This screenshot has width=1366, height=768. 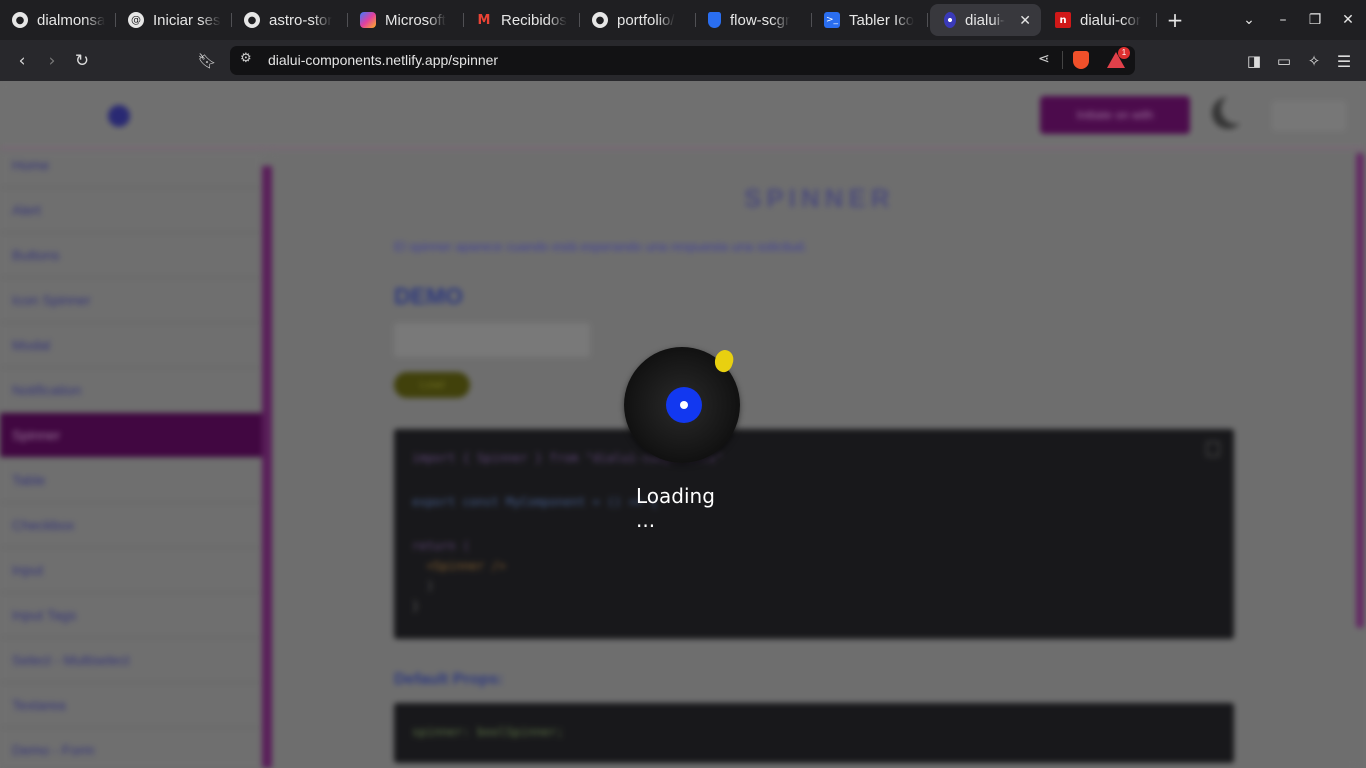 What do you see at coordinates (207, 61) in the screenshot?
I see `bookmark-icon: 🔖︎` at bounding box center [207, 61].